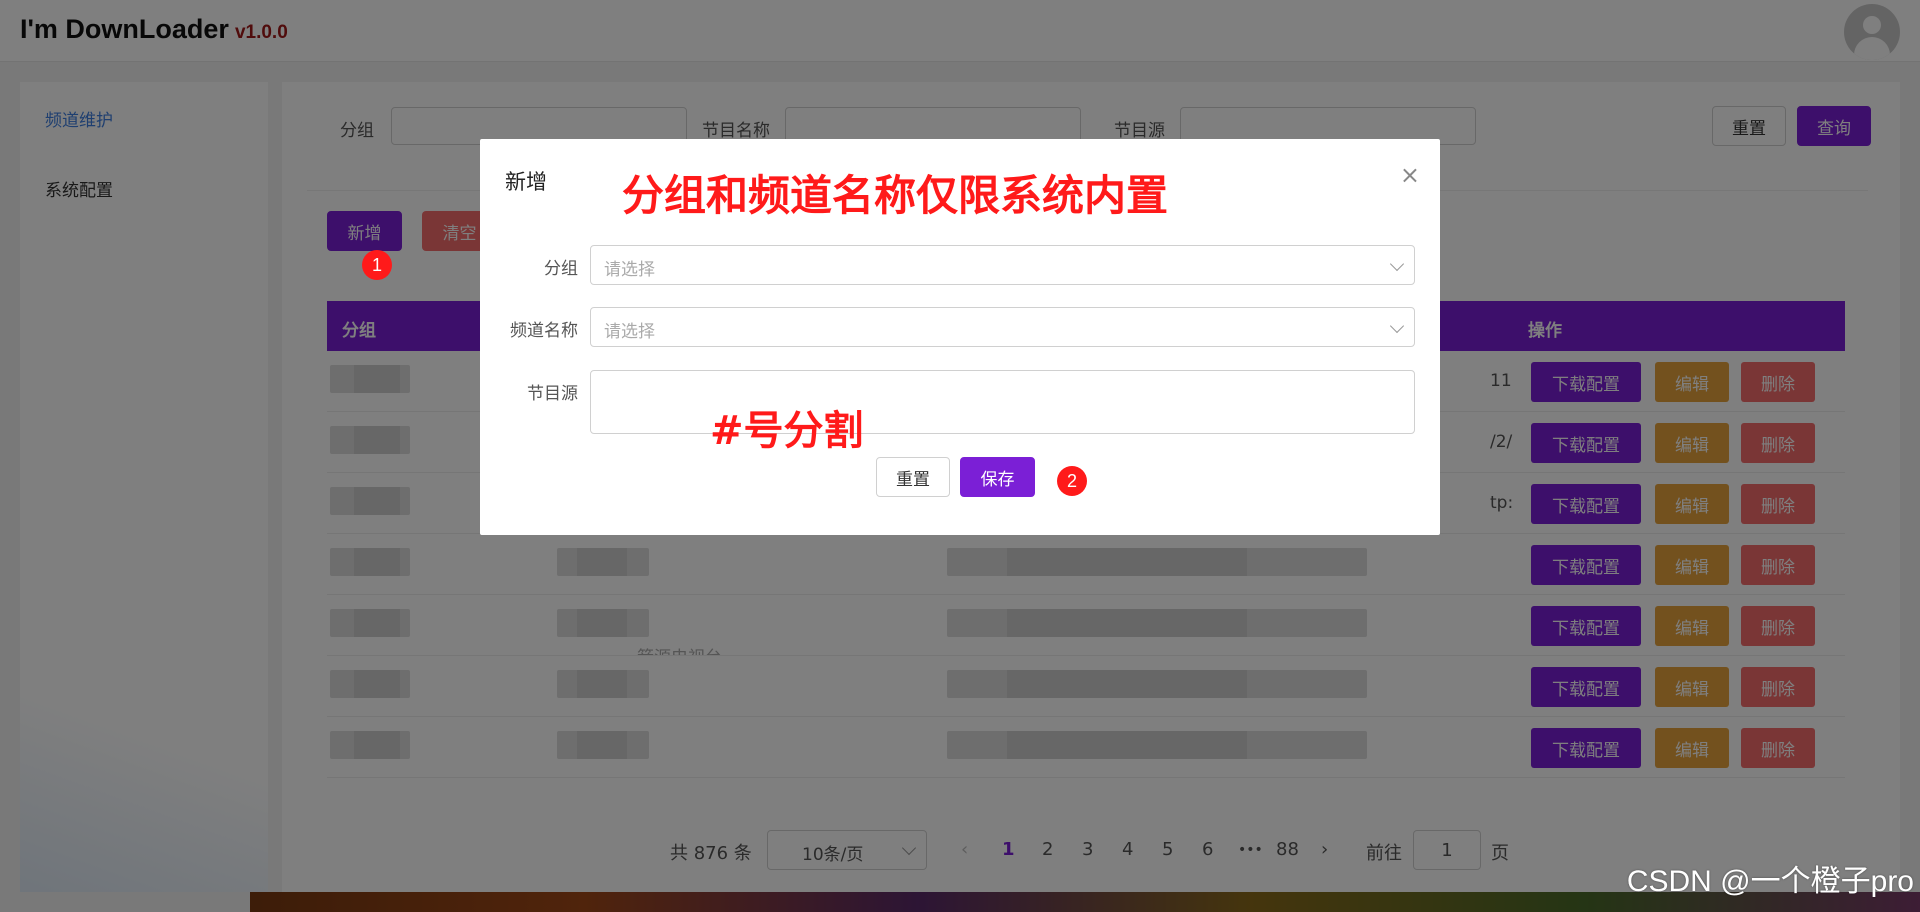  Describe the element at coordinates (1770, 881) in the screenshot. I see `watermark: CSDN @一个橙子pro` at that location.